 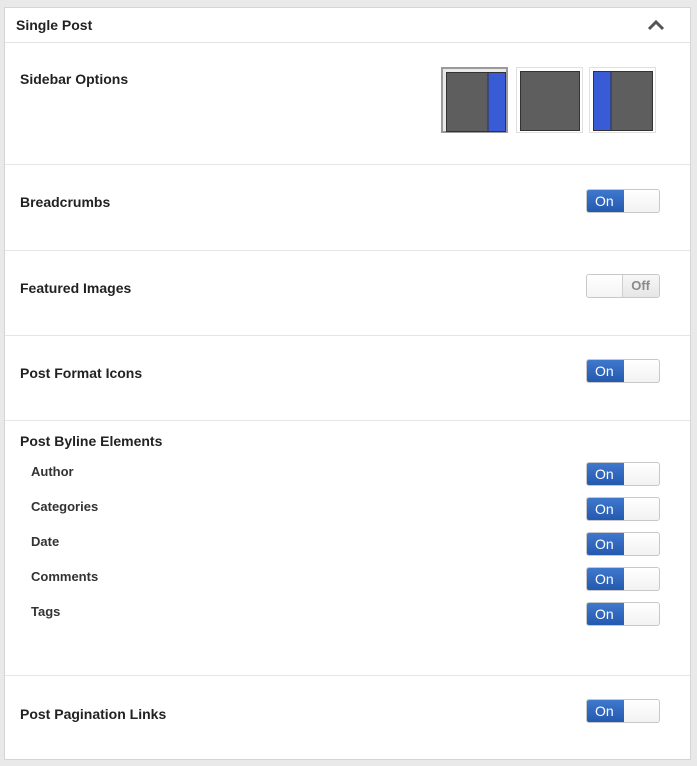 I want to click on byline-categories-toggle: On, so click(x=623, y=509).